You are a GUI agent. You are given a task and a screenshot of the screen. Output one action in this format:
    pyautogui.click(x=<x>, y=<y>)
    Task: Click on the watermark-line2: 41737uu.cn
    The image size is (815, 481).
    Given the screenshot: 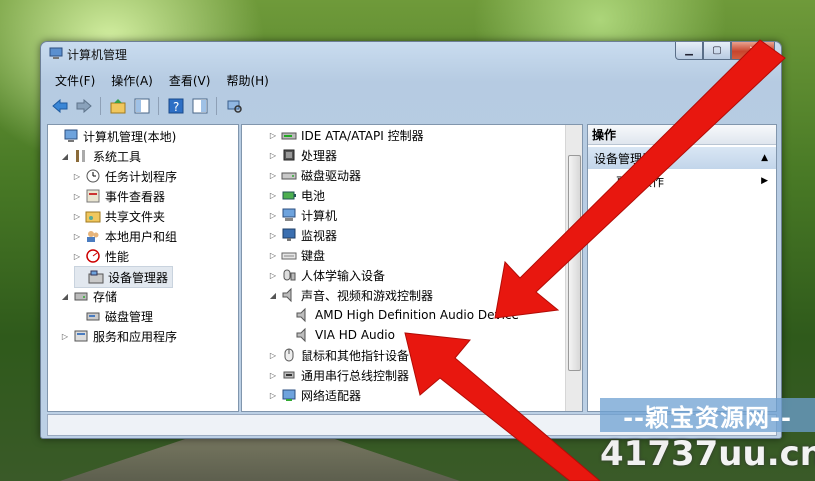 What is the action you would take?
    pyautogui.click(x=707, y=456)
    